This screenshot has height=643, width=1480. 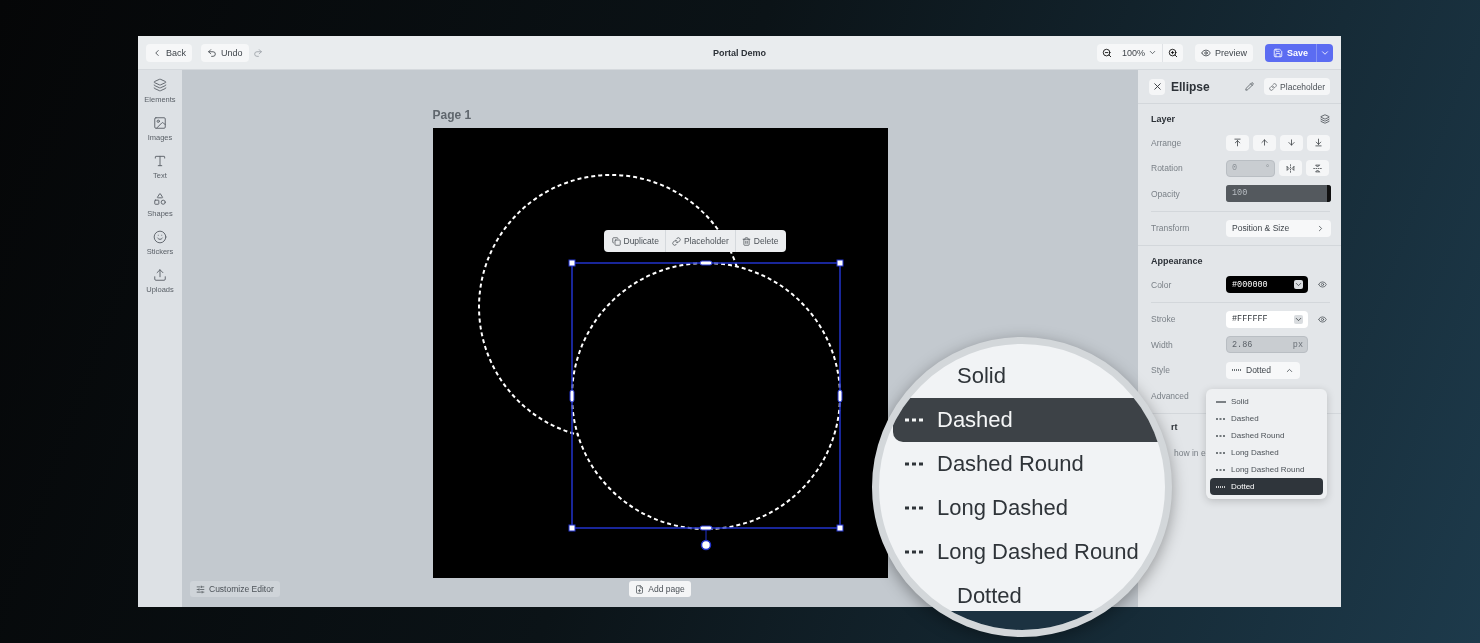 I want to click on customize-editor-button: Customize Editor, so click(x=235, y=589).